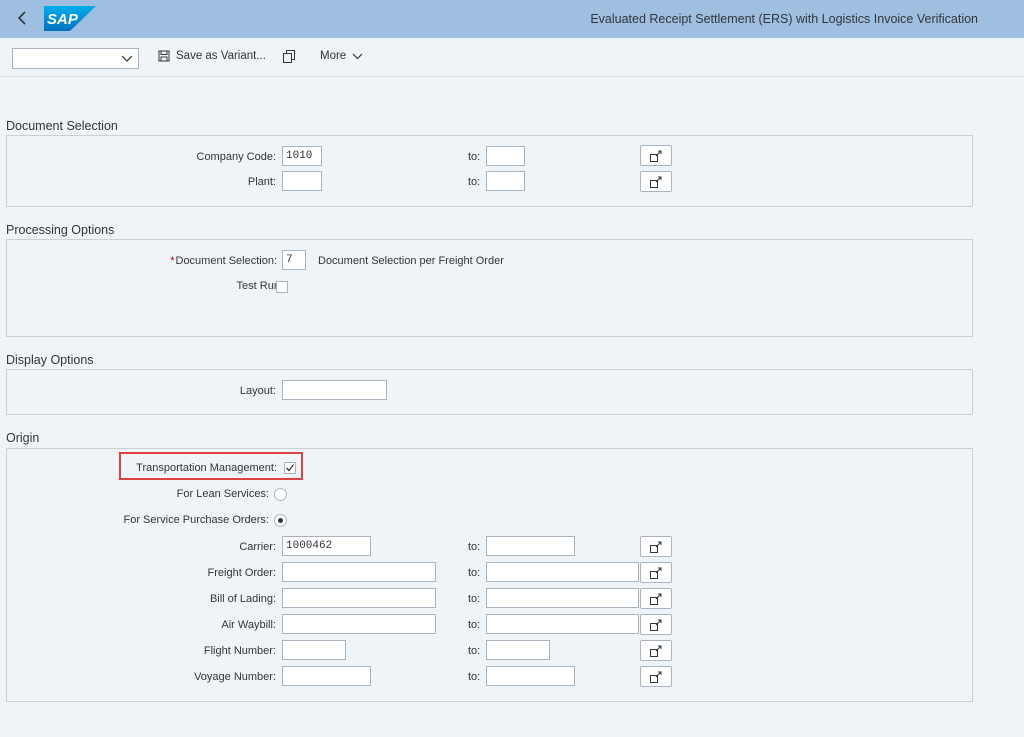 The image size is (1024, 737). What do you see at coordinates (505, 156) in the screenshot?
I see `company-code-to-input` at bounding box center [505, 156].